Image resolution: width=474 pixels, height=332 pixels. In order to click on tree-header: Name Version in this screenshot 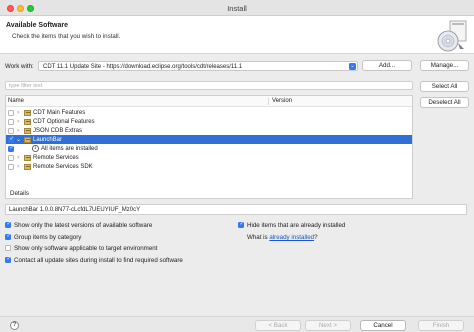, I will do `click(209, 101)`.